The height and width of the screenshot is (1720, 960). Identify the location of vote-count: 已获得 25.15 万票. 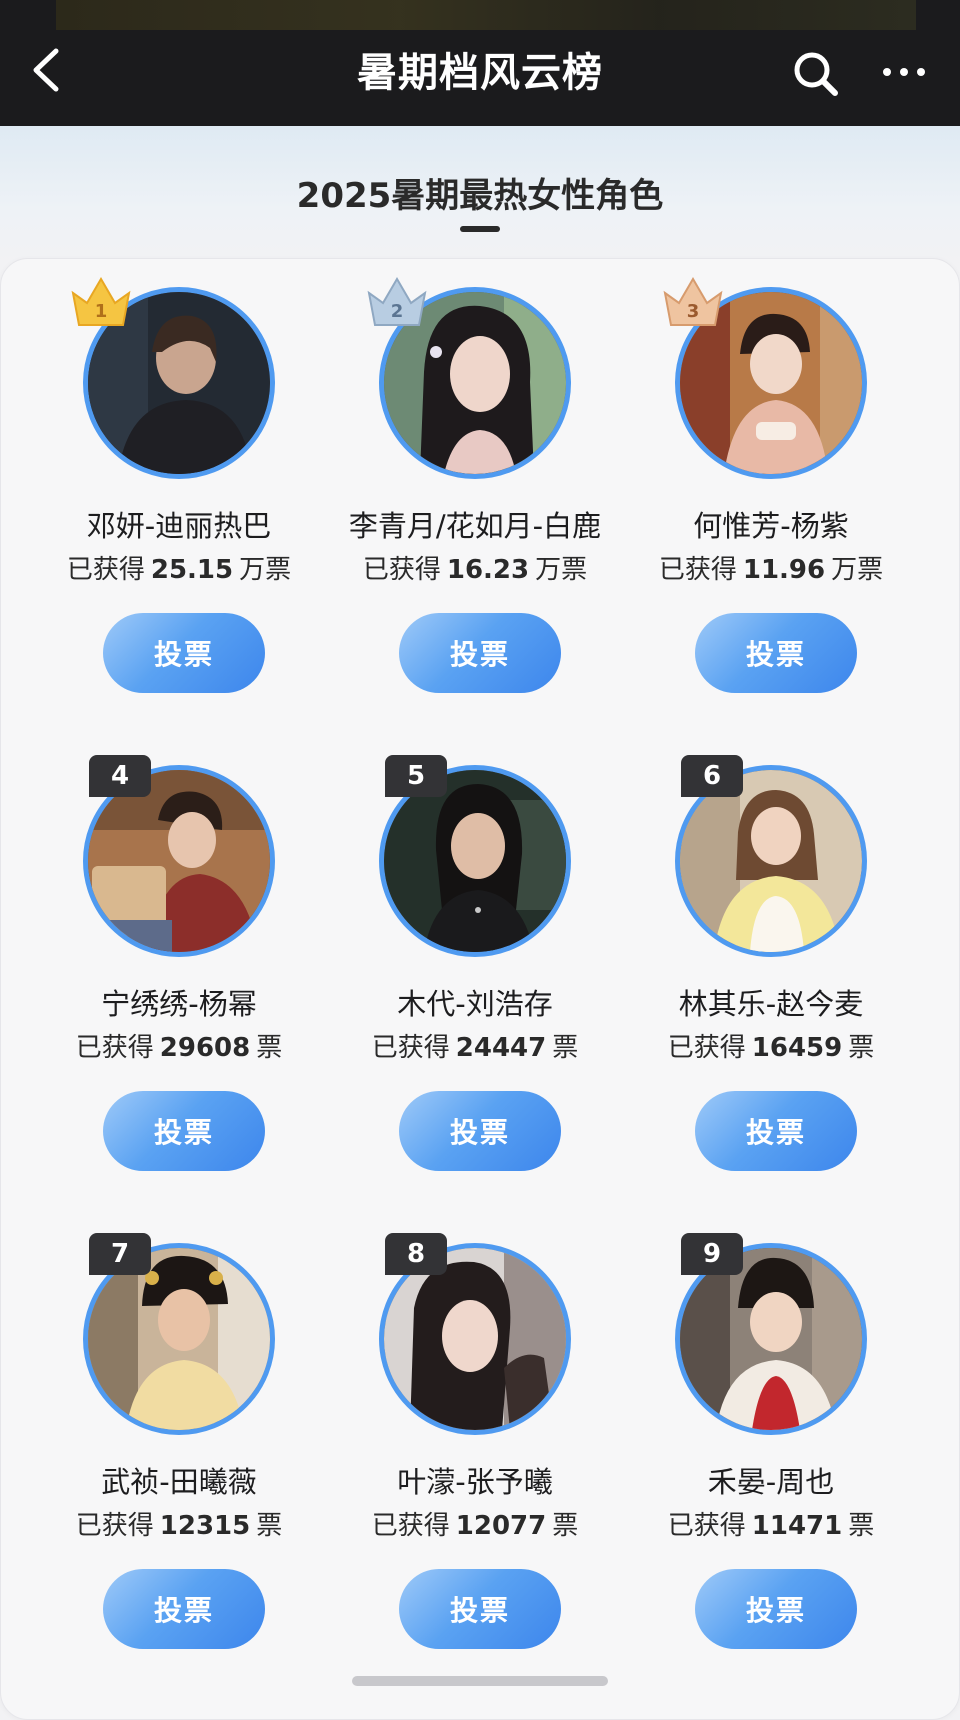
(179, 567).